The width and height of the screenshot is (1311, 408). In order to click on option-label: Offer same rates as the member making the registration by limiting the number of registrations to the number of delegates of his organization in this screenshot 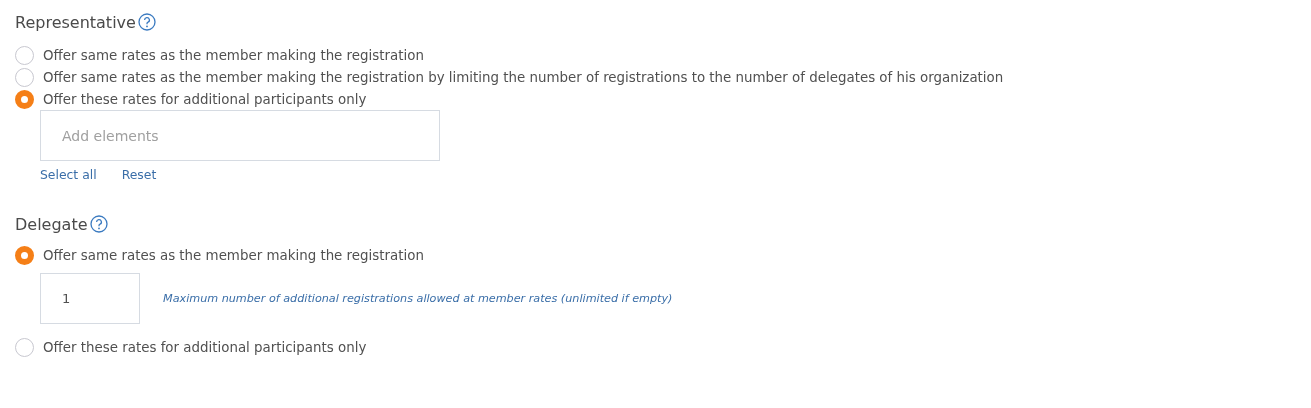, I will do `click(523, 77)`.